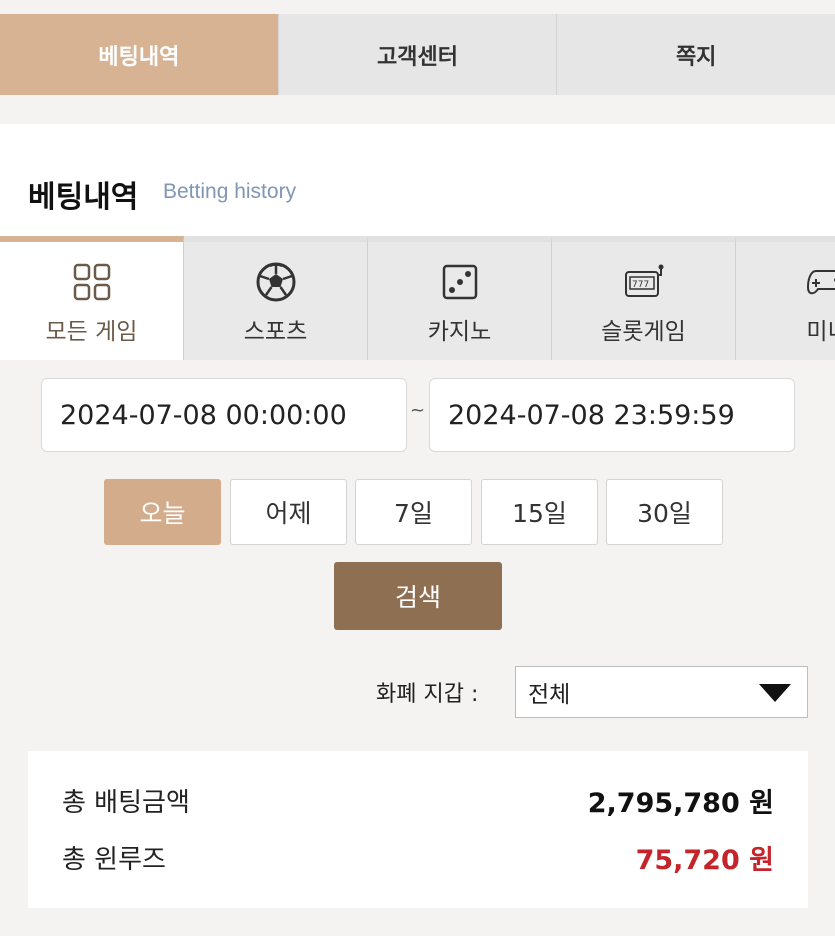 Image resolution: width=835 pixels, height=936 pixels. What do you see at coordinates (92, 282) in the screenshot?
I see `grid-icon` at bounding box center [92, 282].